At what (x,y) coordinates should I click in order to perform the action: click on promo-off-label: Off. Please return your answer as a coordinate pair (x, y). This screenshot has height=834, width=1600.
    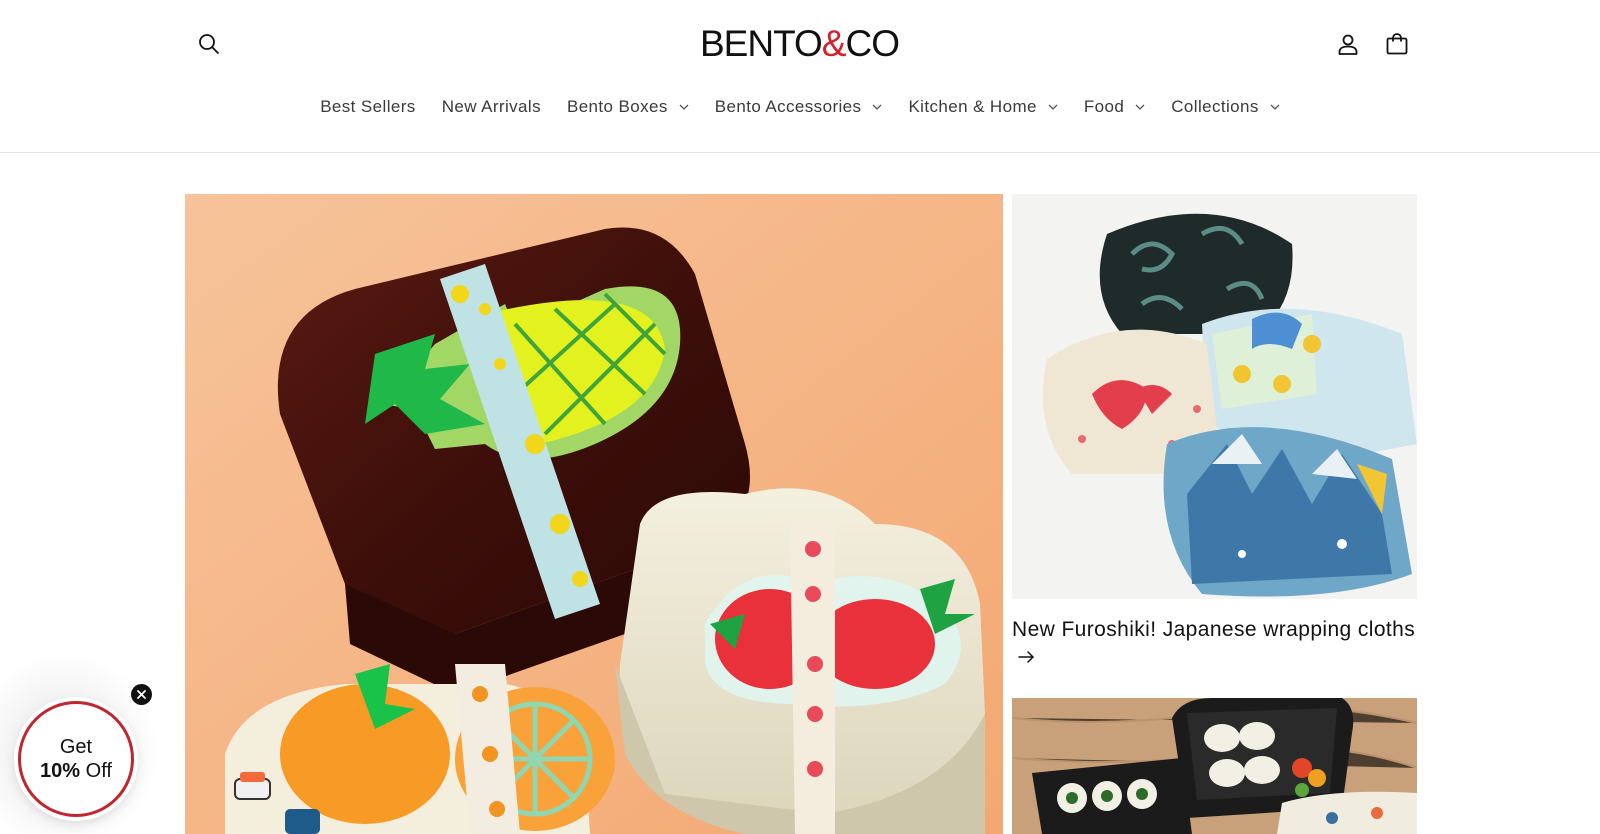
    Looking at the image, I should click on (96, 771).